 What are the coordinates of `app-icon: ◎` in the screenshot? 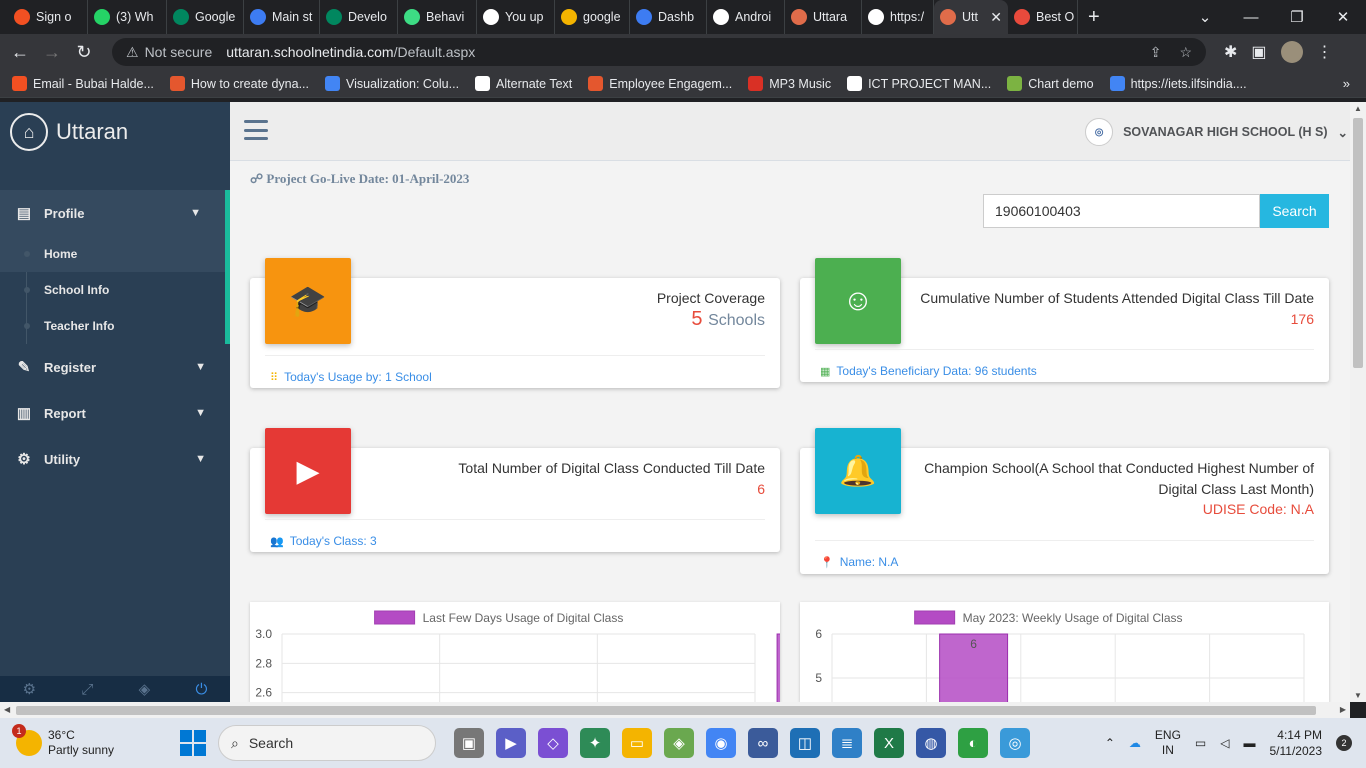 It's located at (1015, 743).